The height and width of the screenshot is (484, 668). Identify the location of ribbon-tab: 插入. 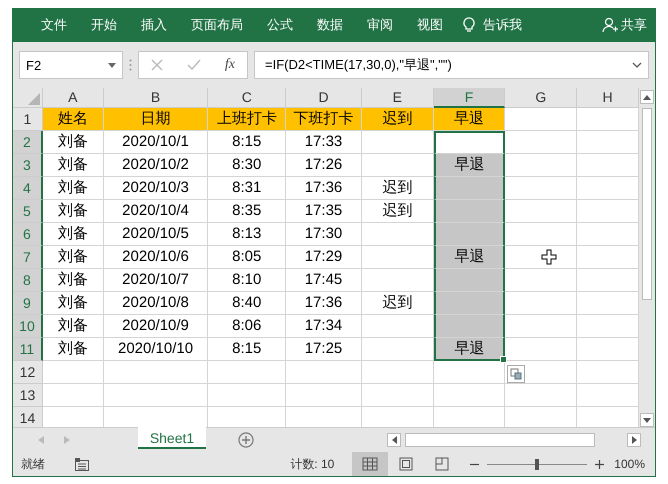
(154, 25).